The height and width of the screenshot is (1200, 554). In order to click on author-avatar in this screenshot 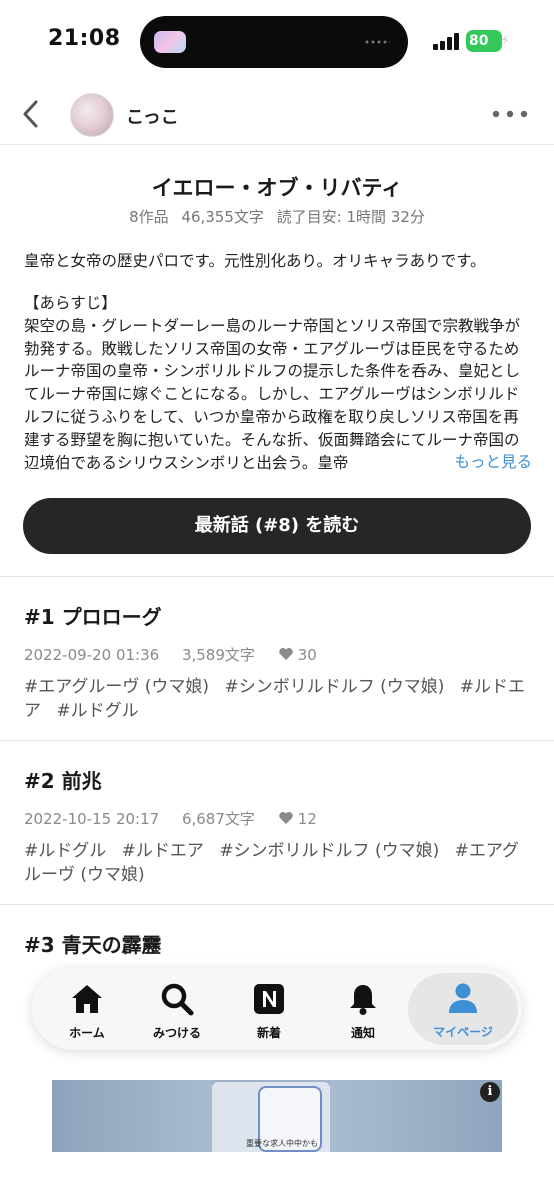, I will do `click(92, 115)`.